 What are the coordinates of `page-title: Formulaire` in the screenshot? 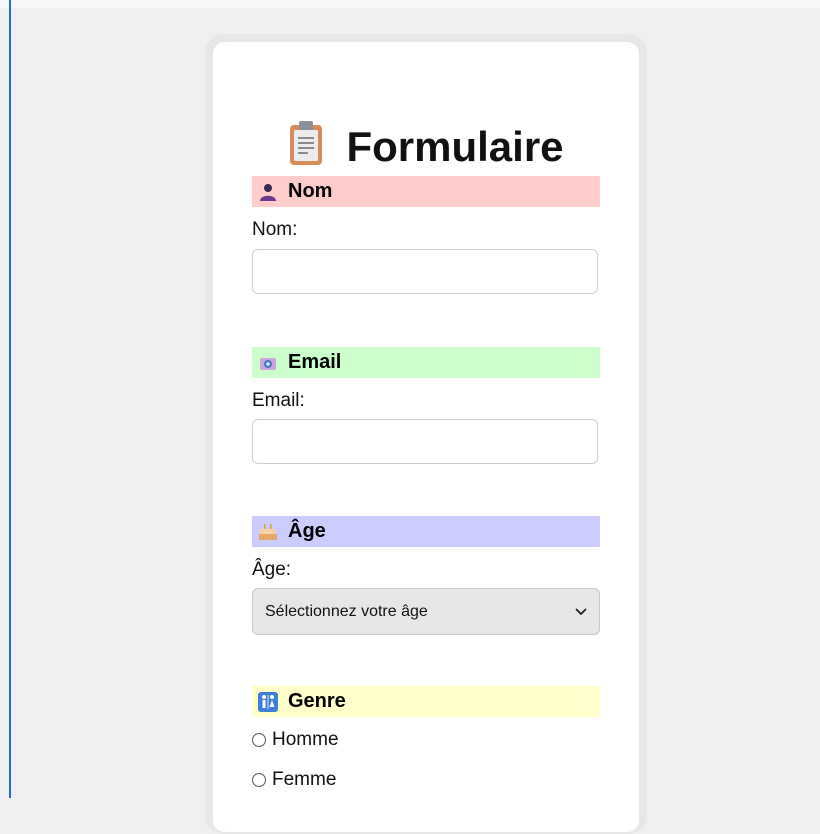 It's located at (426, 148).